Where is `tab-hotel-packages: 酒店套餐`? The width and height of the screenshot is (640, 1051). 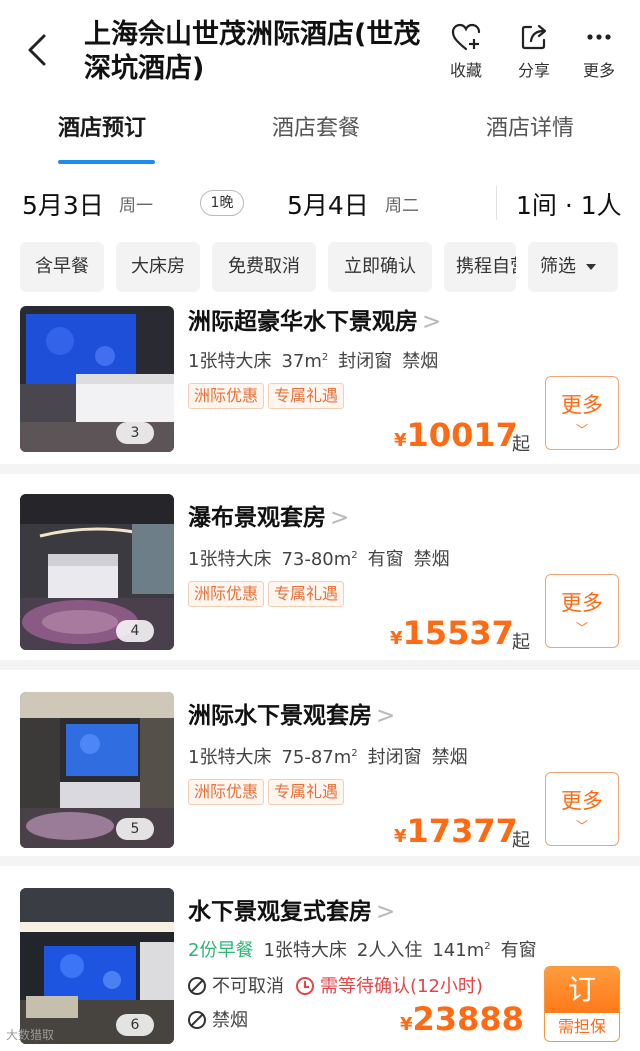
tab-hotel-packages: 酒店套餐 is located at coordinates (316, 126).